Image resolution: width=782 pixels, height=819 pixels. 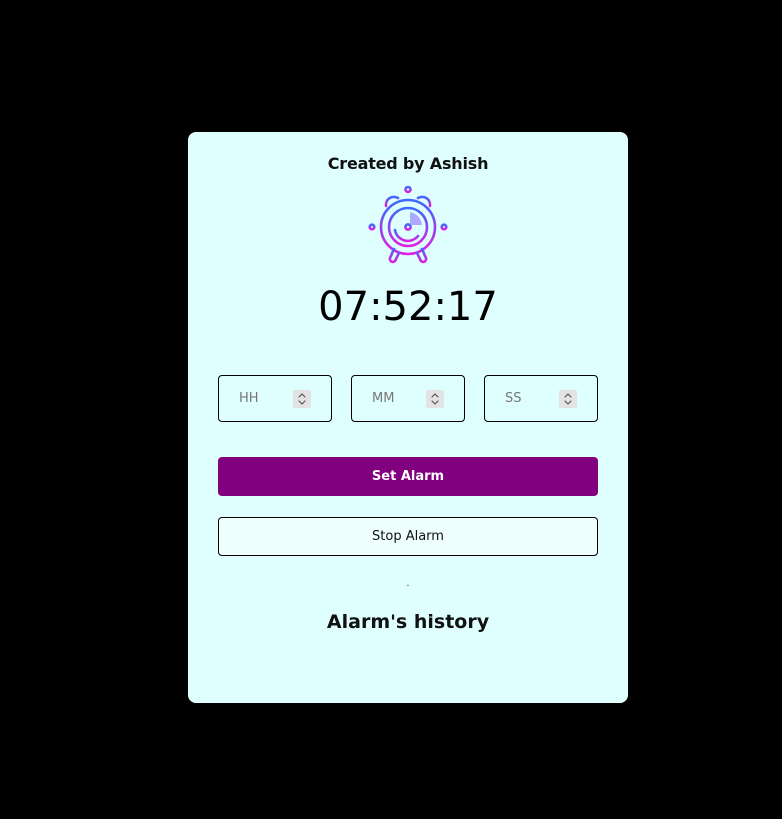 What do you see at coordinates (383, 398) in the screenshot?
I see `minutes-placeholder: MM` at bounding box center [383, 398].